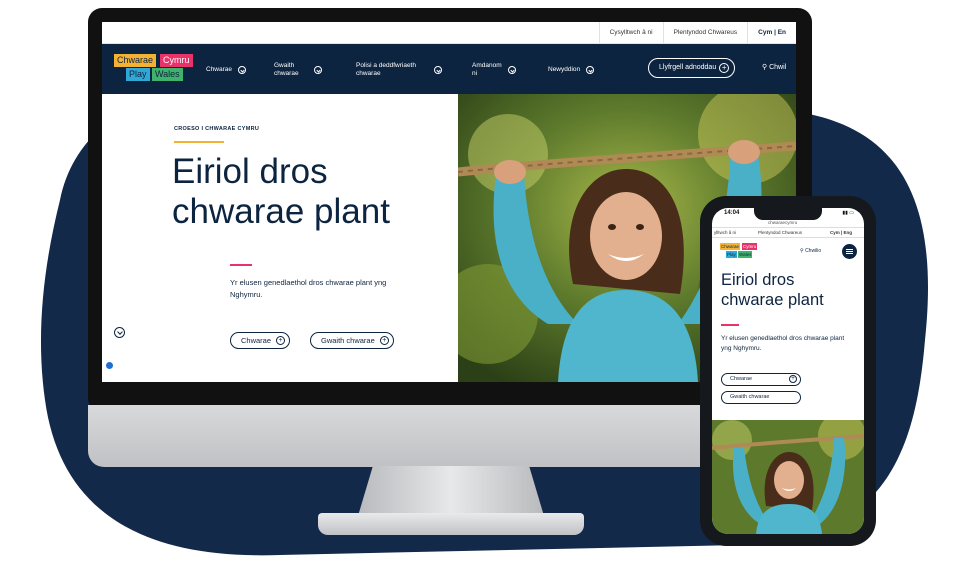  I want to click on nav-item-label: Chwarae, so click(219, 69).